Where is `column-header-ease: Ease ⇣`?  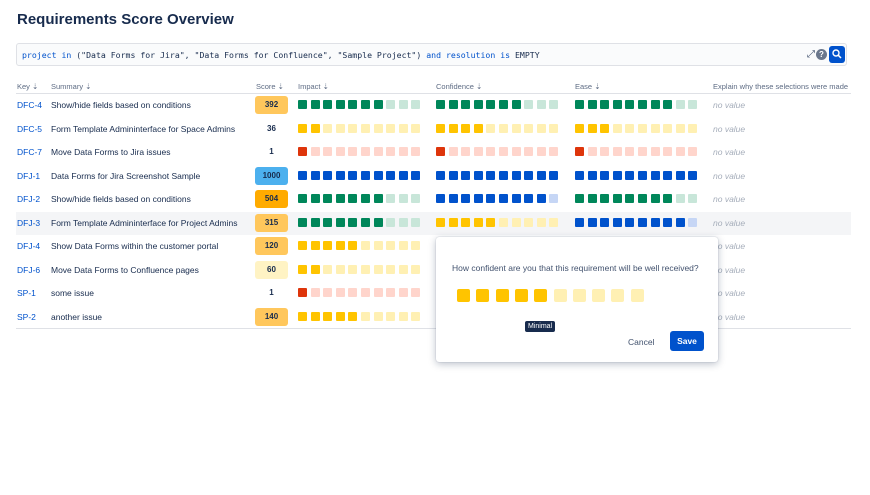
column-header-ease: Ease ⇣ is located at coordinates (587, 86).